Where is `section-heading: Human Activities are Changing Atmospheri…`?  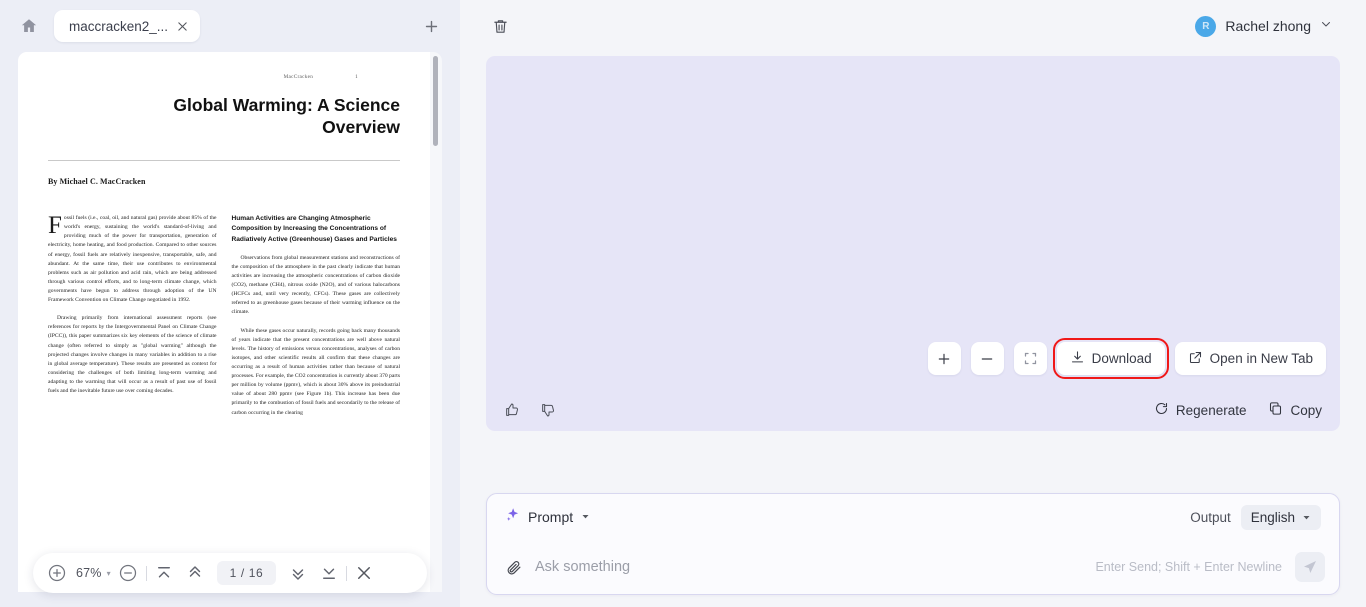 section-heading: Human Activities are Changing Atmospheri… is located at coordinates (314, 229).